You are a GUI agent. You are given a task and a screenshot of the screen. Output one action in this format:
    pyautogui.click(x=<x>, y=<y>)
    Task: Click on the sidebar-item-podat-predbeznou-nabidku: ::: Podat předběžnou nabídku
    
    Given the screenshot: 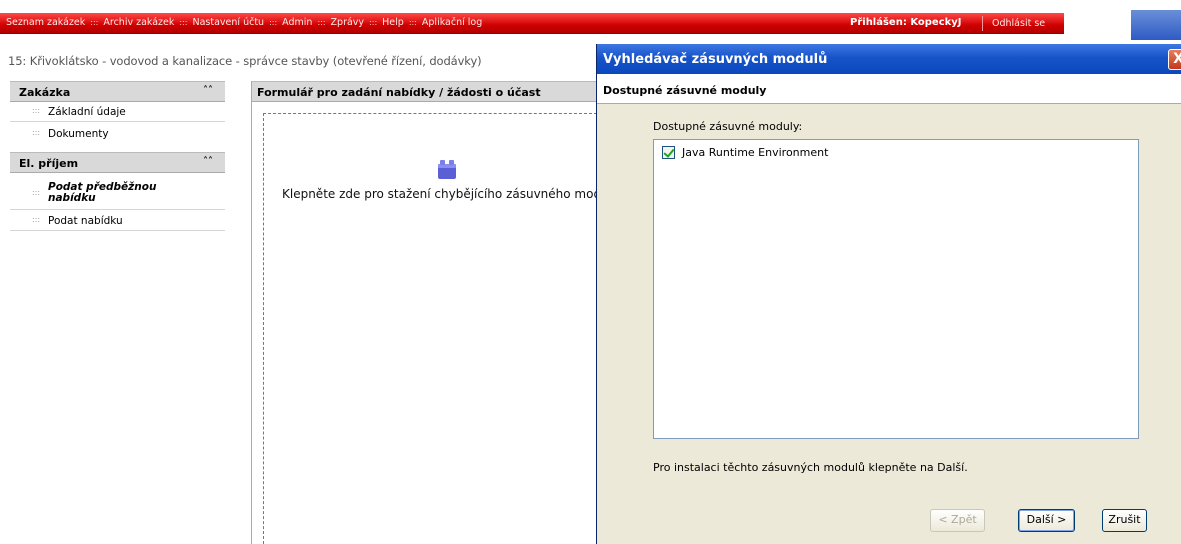 What is the action you would take?
    pyautogui.click(x=117, y=192)
    